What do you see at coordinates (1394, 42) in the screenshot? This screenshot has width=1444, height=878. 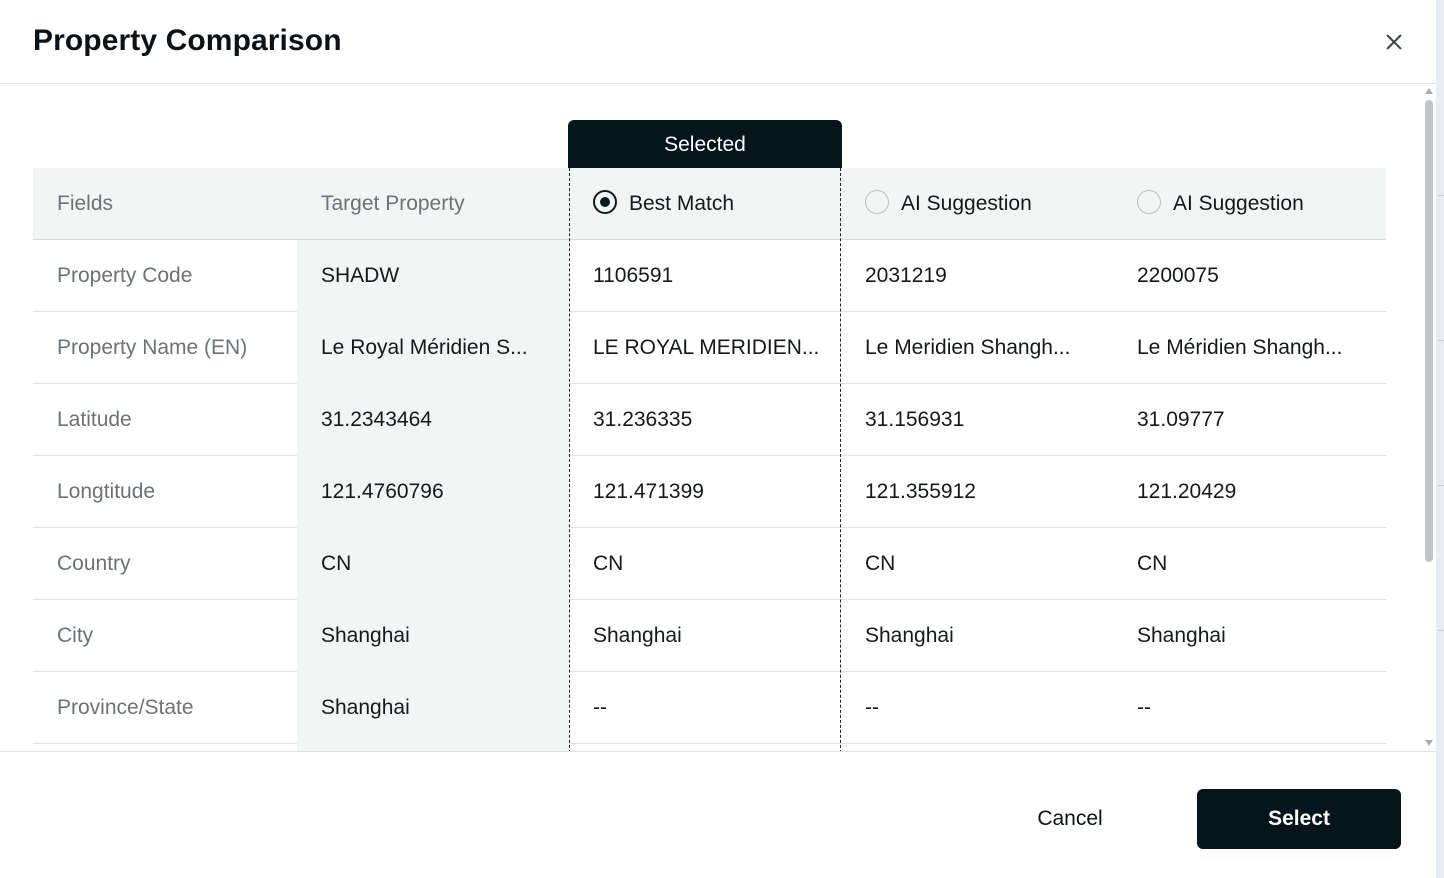 I see `close-icon` at bounding box center [1394, 42].